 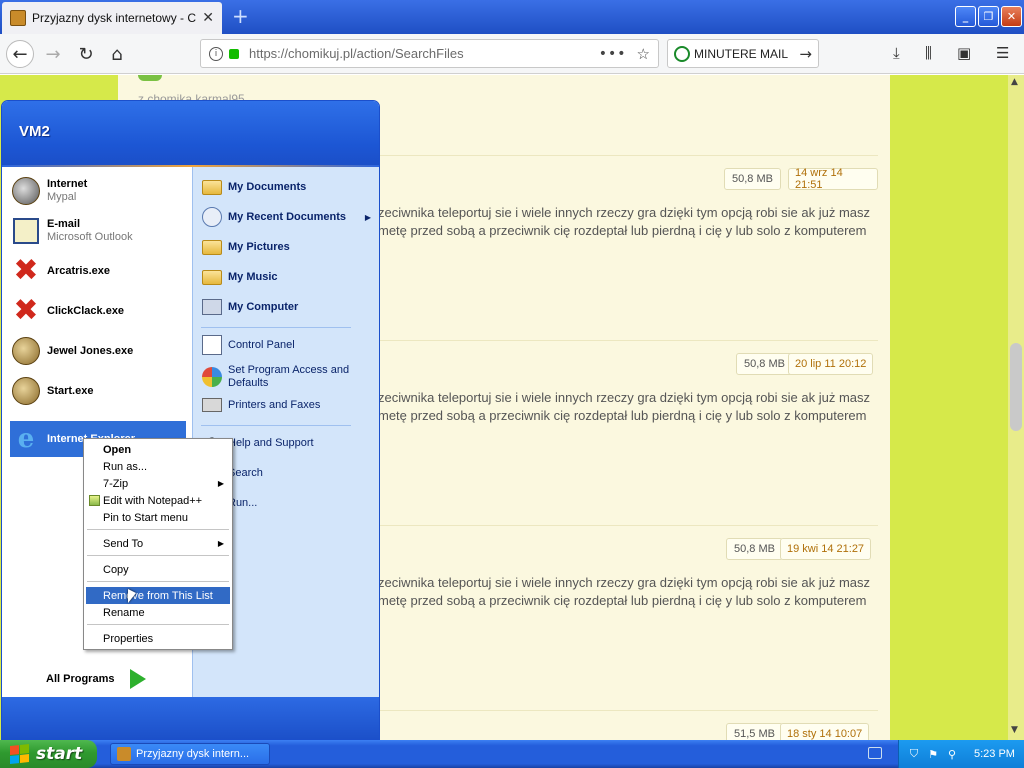 I want to click on info-icon: i, so click(x=216, y=53).